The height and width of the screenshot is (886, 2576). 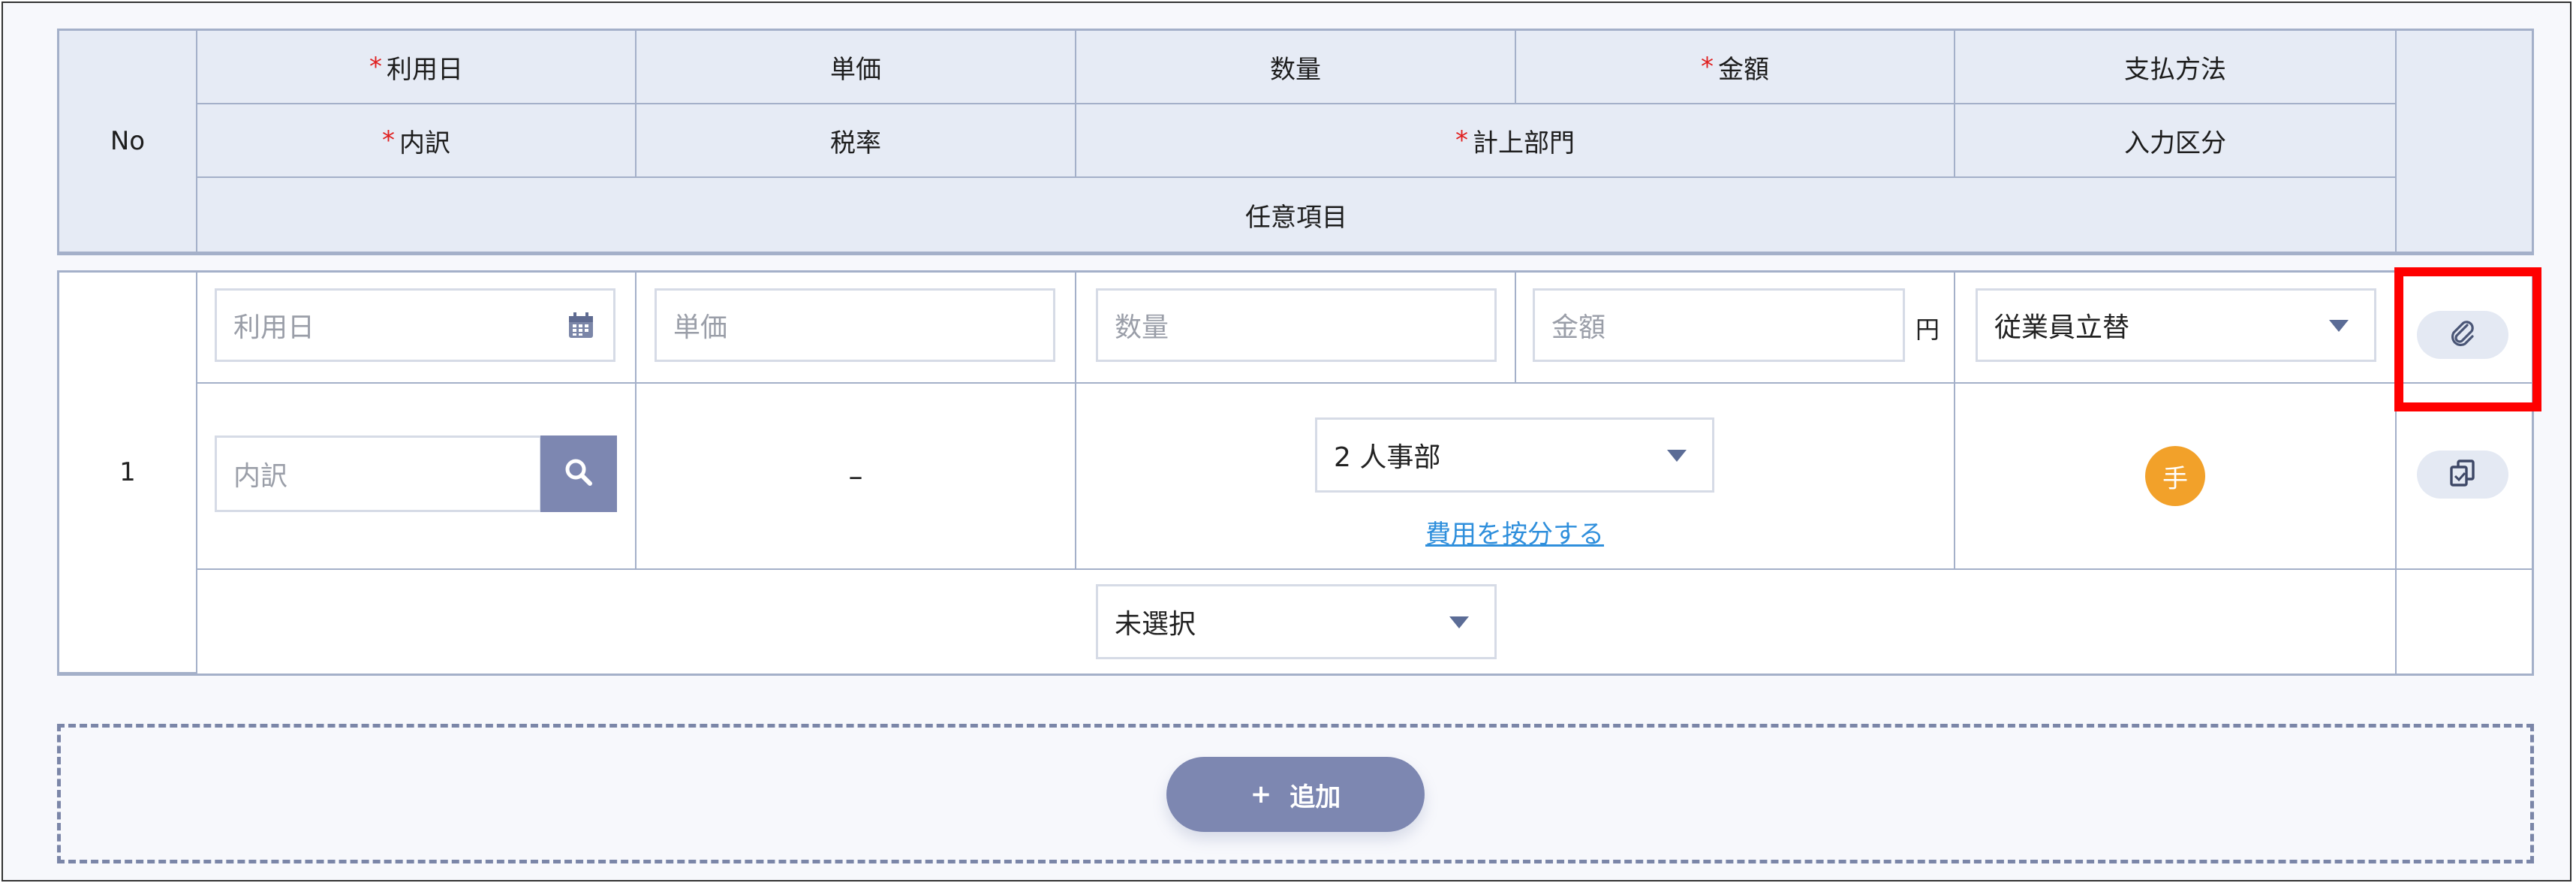 I want to click on calendar-icon, so click(x=581, y=326).